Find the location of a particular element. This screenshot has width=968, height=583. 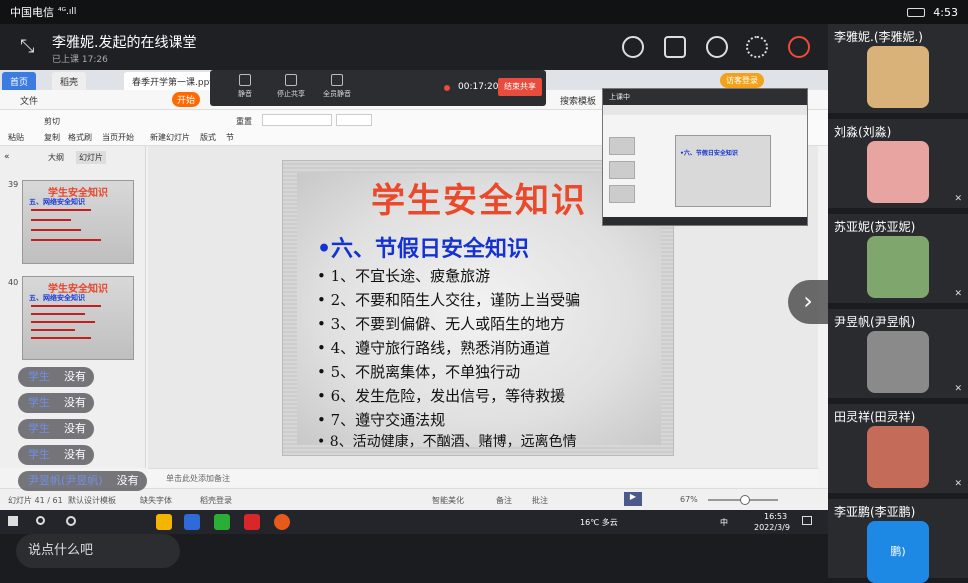

thumb-number: 39 is located at coordinates (13, 184).